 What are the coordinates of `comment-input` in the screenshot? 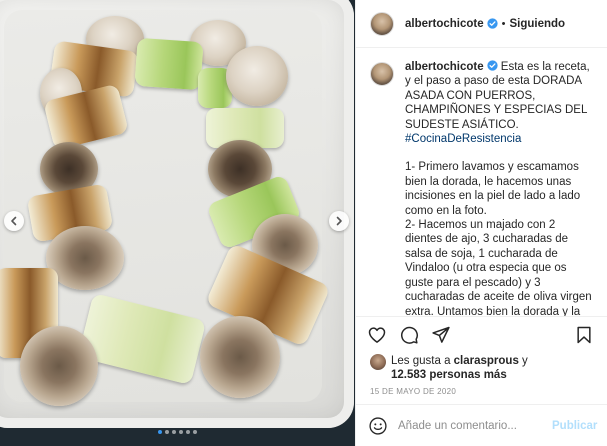 It's located at (475, 425).